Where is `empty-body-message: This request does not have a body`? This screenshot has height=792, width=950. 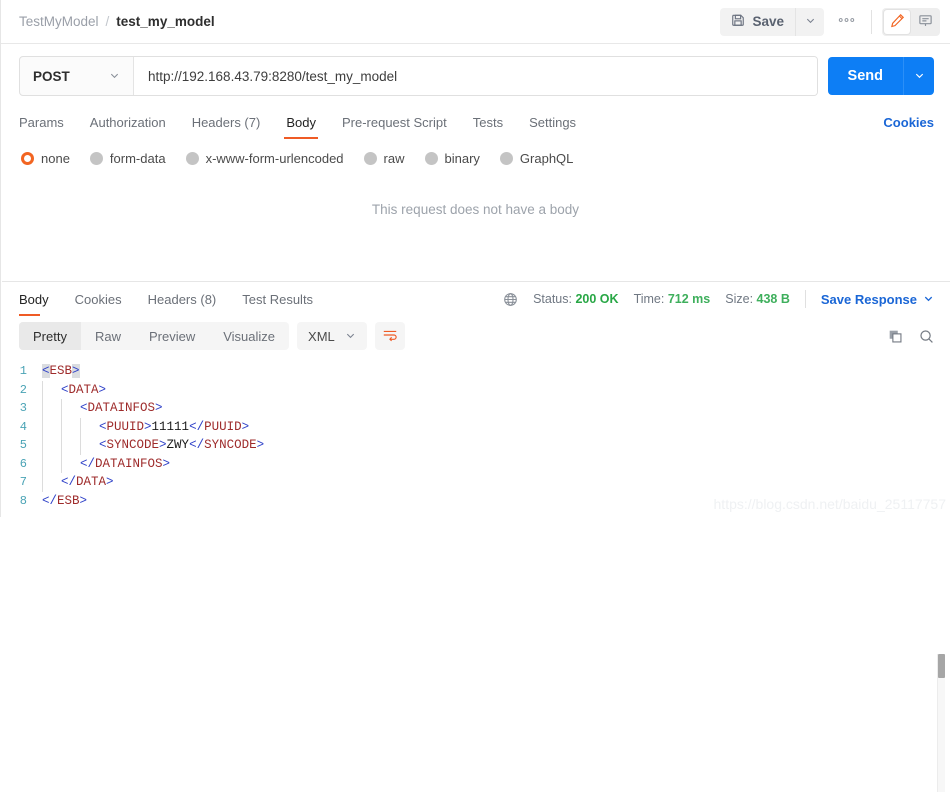 empty-body-message: This request does not have a body is located at coordinates (475, 209).